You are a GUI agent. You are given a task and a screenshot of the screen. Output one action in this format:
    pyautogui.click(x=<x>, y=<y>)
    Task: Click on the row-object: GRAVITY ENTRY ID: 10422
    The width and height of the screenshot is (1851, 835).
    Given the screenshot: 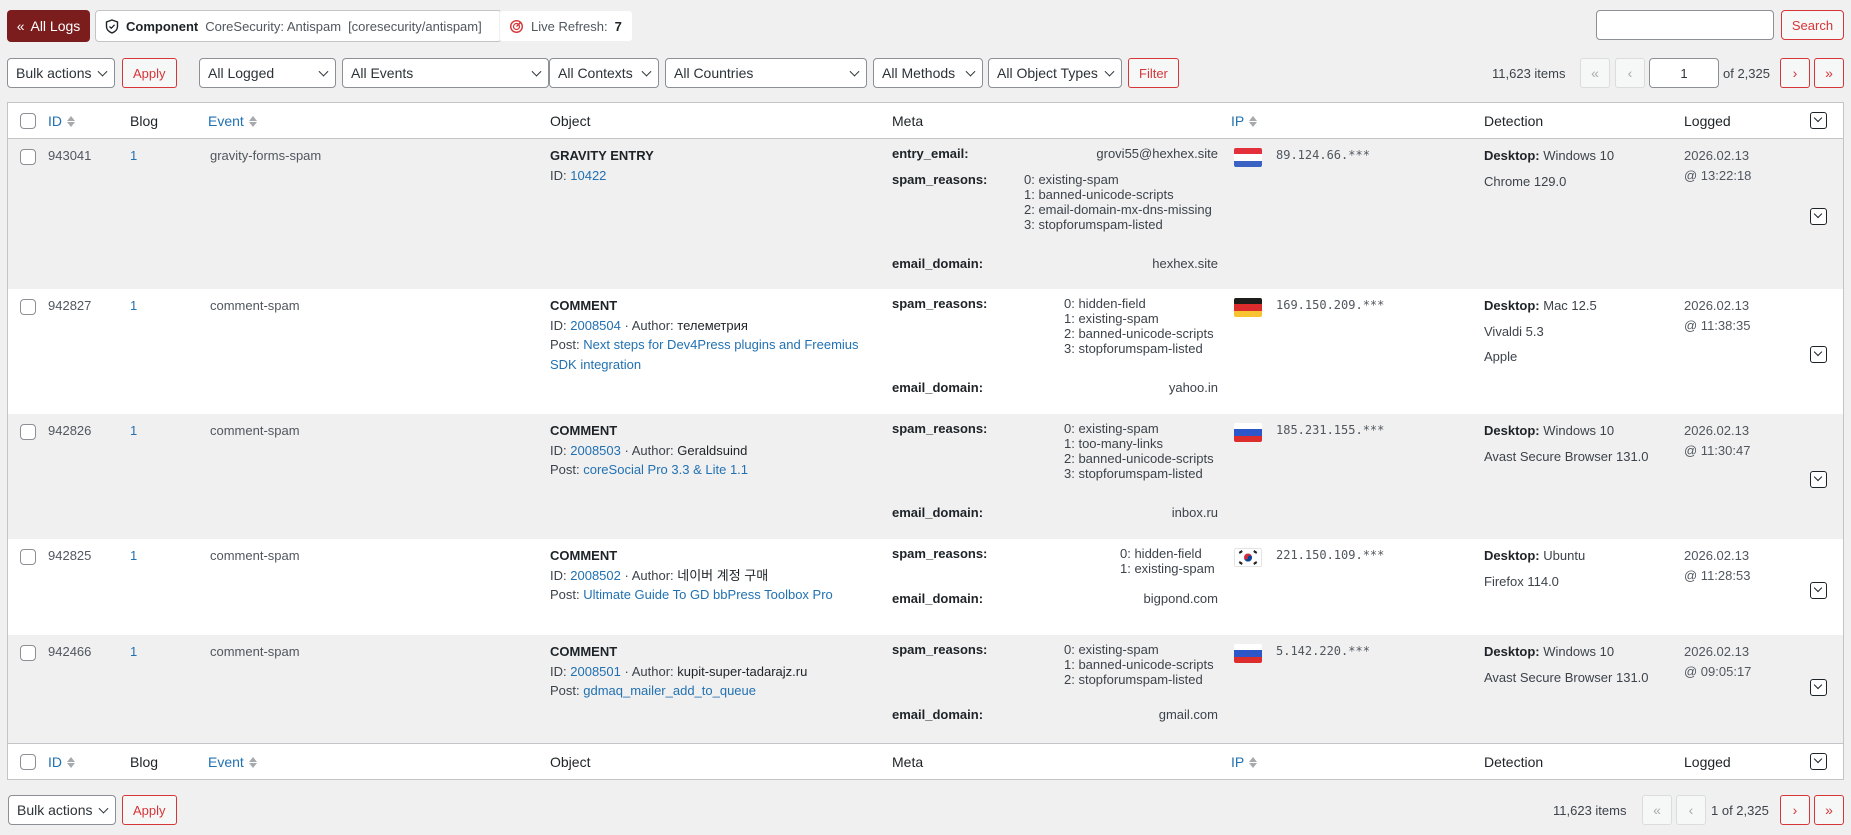 What is the action you would take?
    pyautogui.click(x=715, y=165)
    